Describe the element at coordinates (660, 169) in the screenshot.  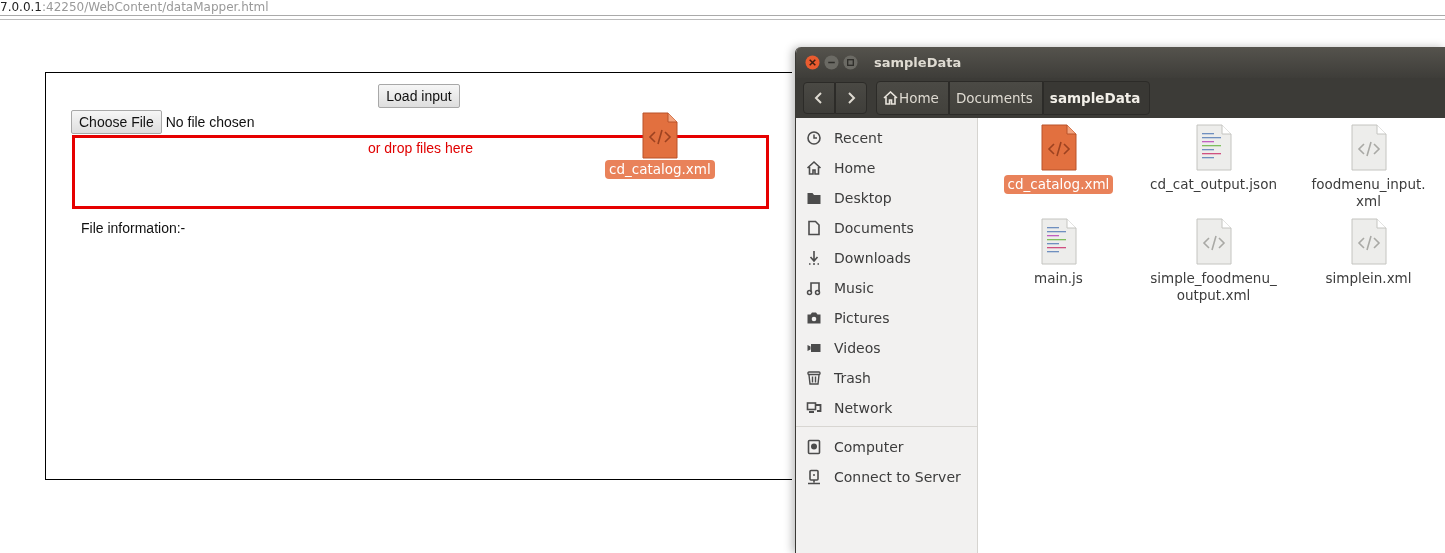
I see `file-name: cd_catalog.xml` at that location.